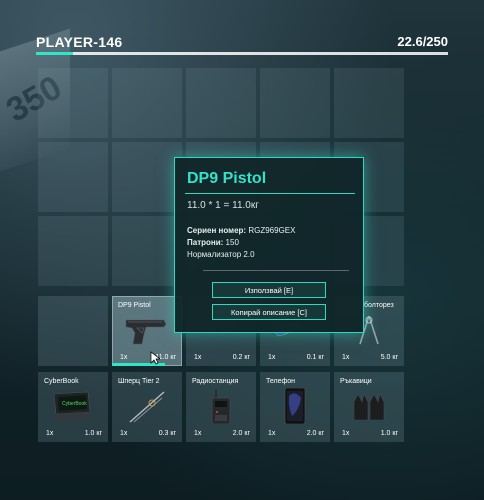 Image resolution: width=484 pixels, height=500 pixels. Describe the element at coordinates (217, 230) in the screenshot. I see `serial-label: Сериен номер:` at that location.